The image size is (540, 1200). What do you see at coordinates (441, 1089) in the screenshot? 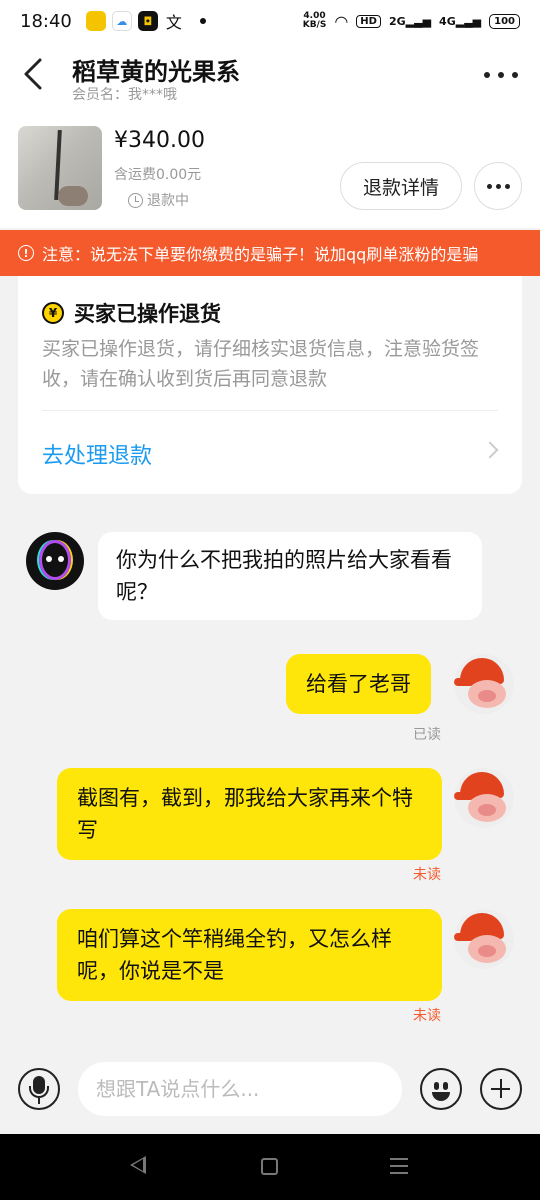
I see `emoji-icon` at bounding box center [441, 1089].